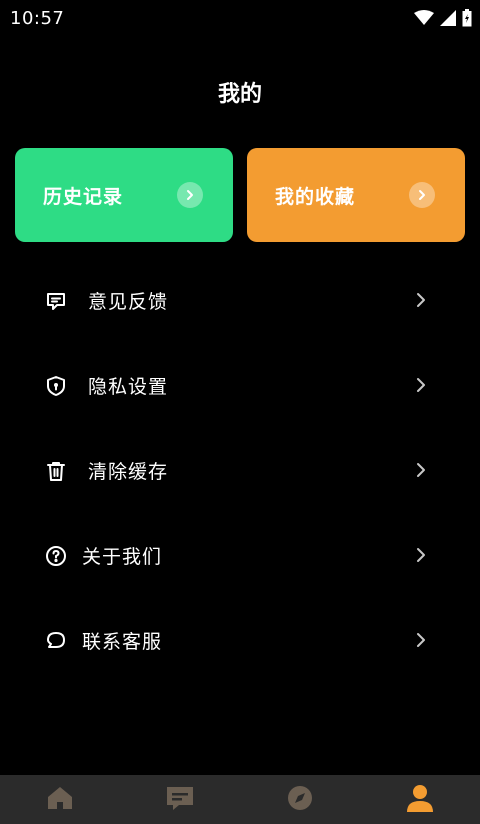 The width and height of the screenshot is (480, 824). What do you see at coordinates (83, 196) in the screenshot?
I see `history-card-label: 历史记录` at bounding box center [83, 196].